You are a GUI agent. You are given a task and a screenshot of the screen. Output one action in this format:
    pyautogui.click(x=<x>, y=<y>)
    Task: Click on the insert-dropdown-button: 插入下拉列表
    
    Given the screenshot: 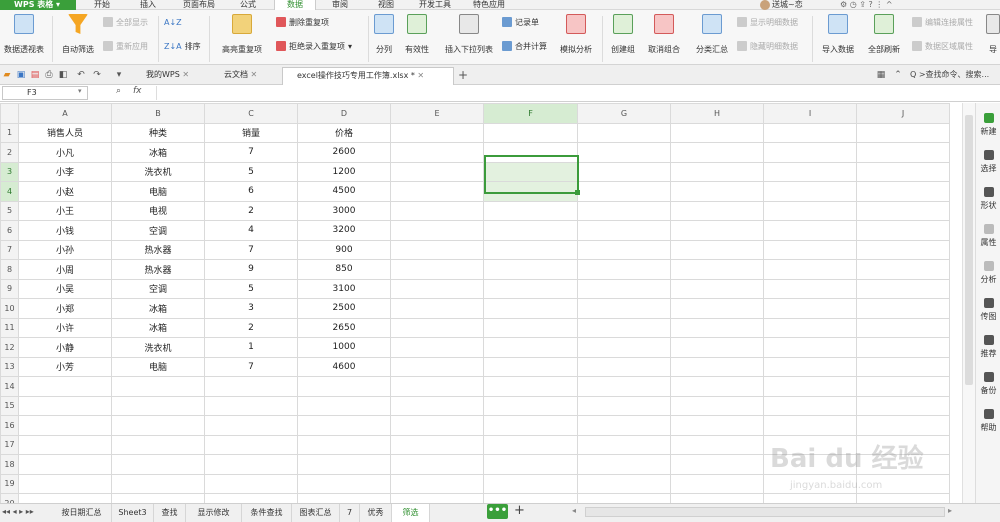 What is the action you would take?
    pyautogui.click(x=469, y=34)
    